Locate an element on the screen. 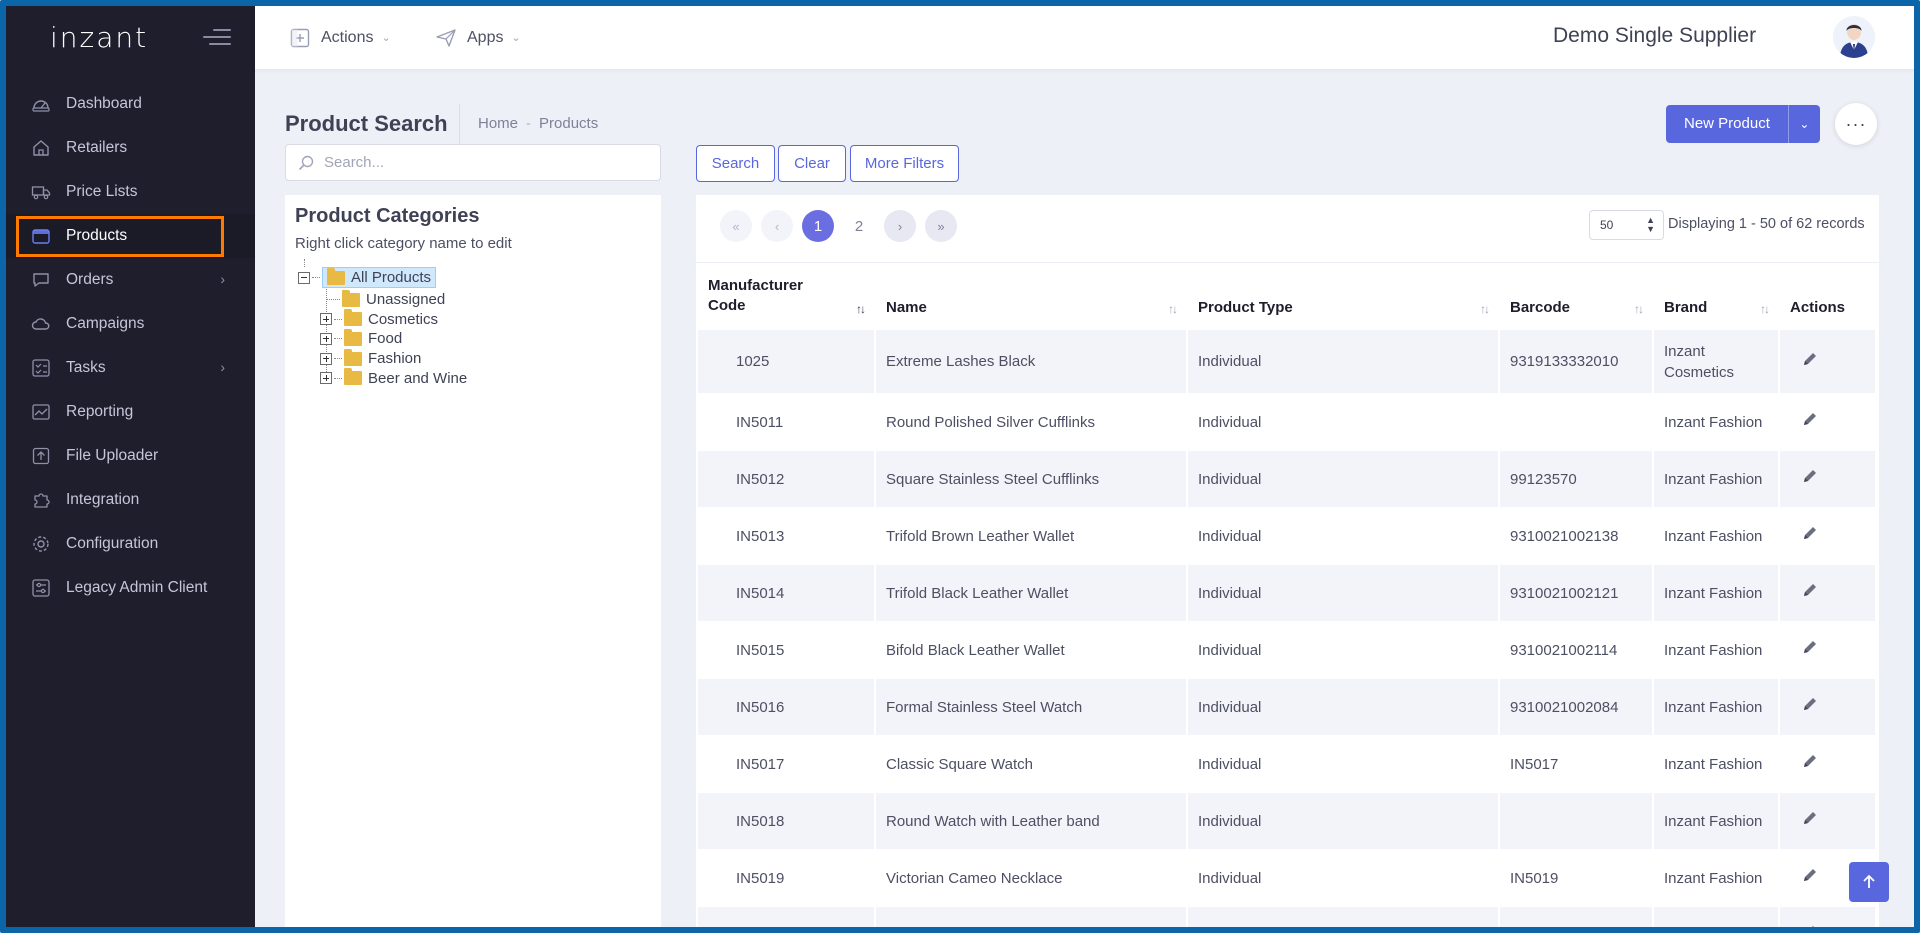 This screenshot has width=1920, height=933. tree-connector is located at coordinates (338, 339).